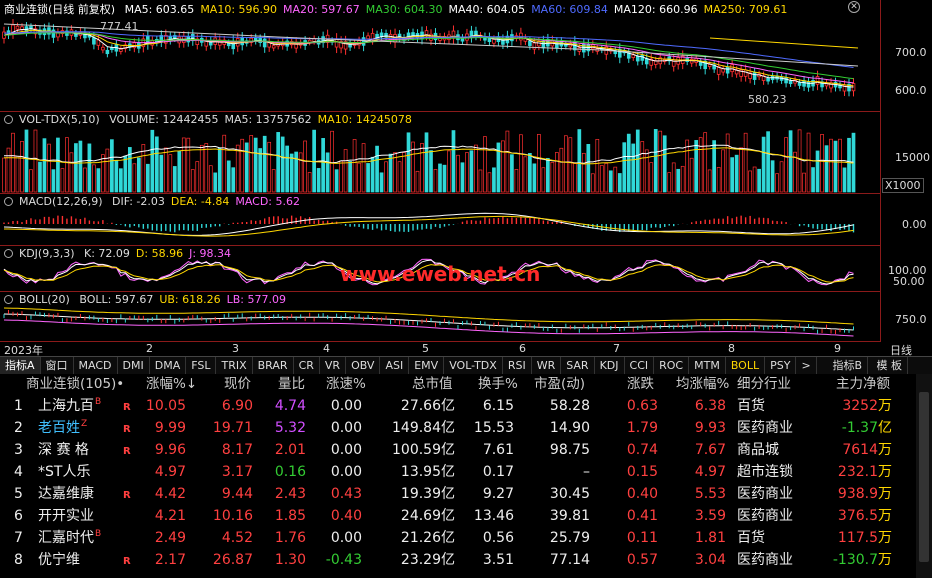  Describe the element at coordinates (234, 365) in the screenshot. I see `tab-trix: TRIX` at that location.